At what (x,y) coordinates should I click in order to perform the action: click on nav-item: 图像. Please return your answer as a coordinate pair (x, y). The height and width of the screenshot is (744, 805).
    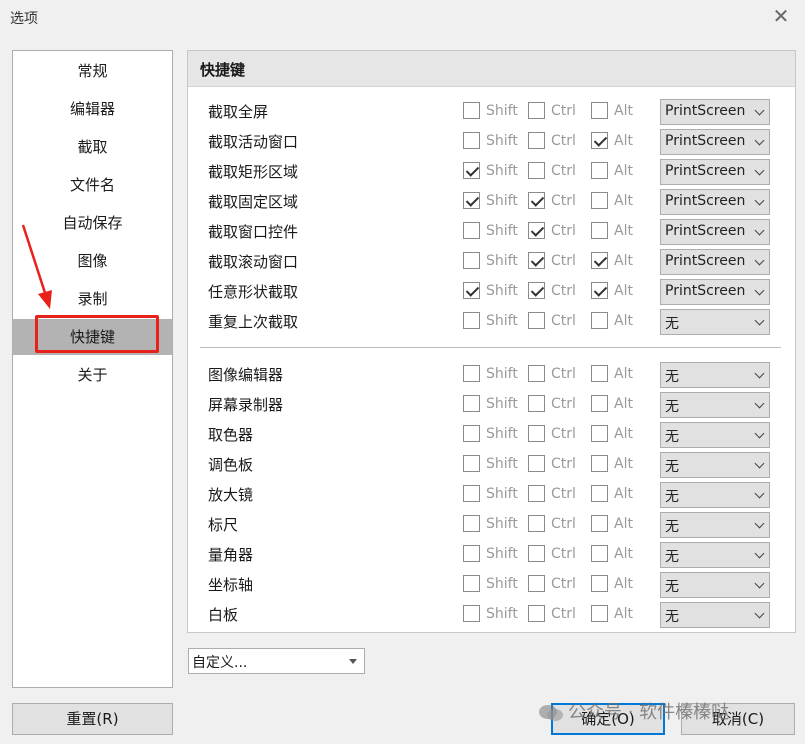
    Looking at the image, I should click on (92, 261).